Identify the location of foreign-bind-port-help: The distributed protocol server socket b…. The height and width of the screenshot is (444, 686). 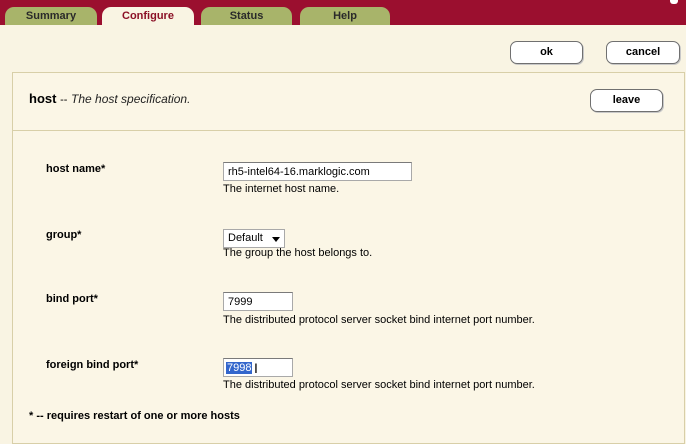
(379, 385).